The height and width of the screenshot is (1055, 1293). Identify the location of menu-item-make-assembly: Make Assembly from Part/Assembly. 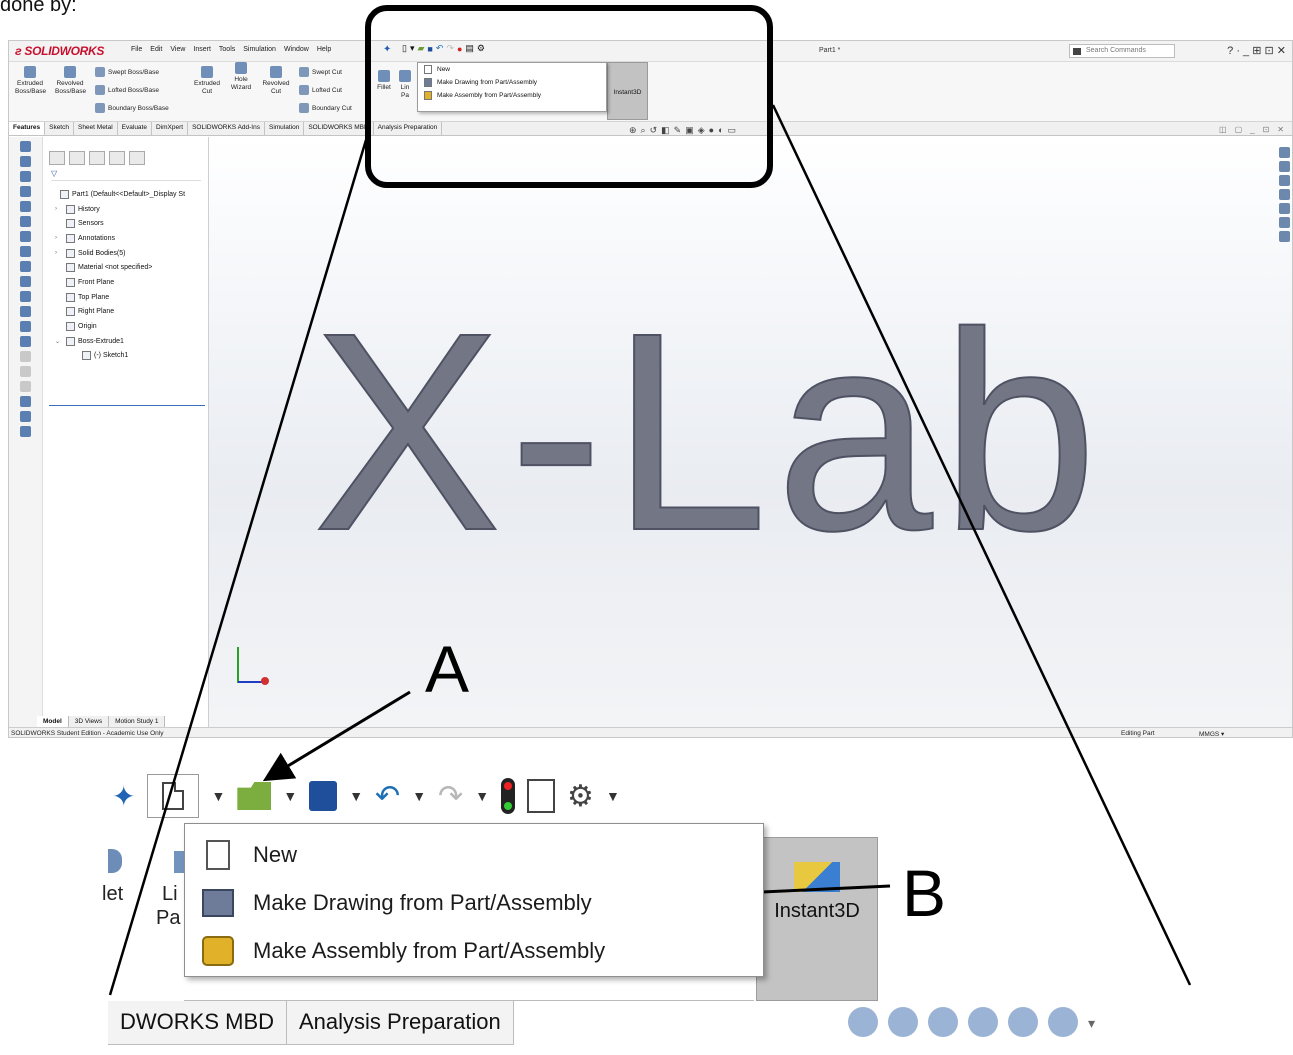
(512, 95).